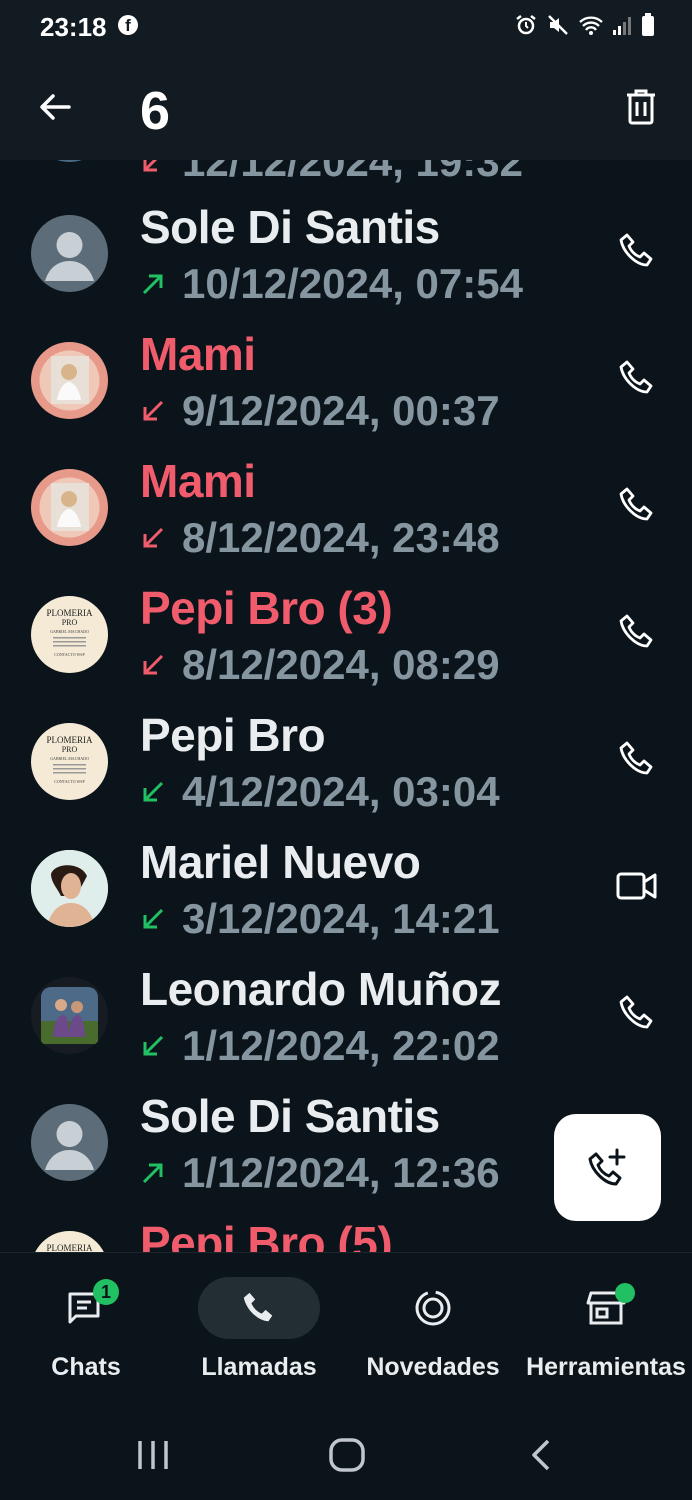  Describe the element at coordinates (591, 25) in the screenshot. I see `wifi-icon` at that location.